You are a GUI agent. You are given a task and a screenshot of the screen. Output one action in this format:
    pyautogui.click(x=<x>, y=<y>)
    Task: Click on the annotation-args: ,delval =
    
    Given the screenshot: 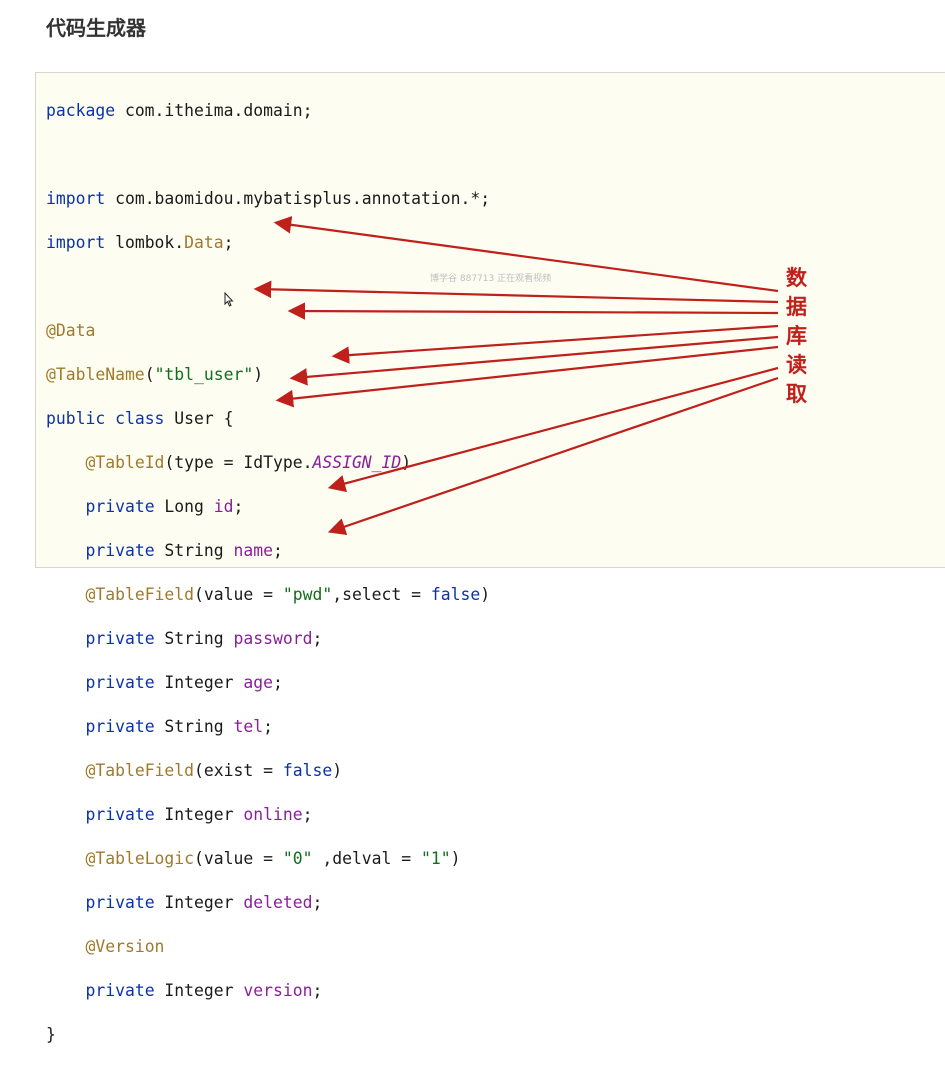 What is the action you would take?
    pyautogui.click(x=367, y=858)
    